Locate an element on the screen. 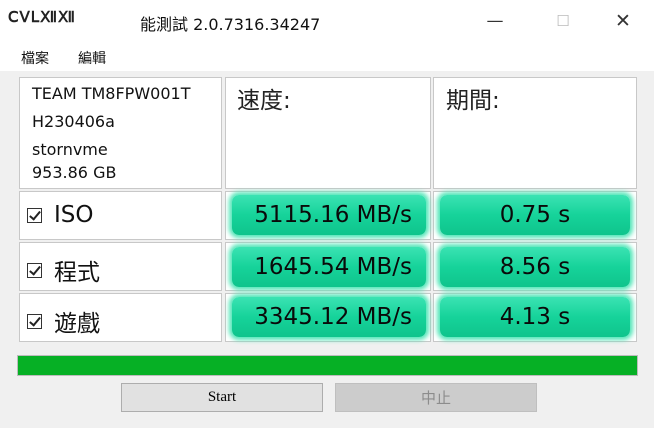 This screenshot has height=428, width=654. start-button: Start is located at coordinates (222, 397).